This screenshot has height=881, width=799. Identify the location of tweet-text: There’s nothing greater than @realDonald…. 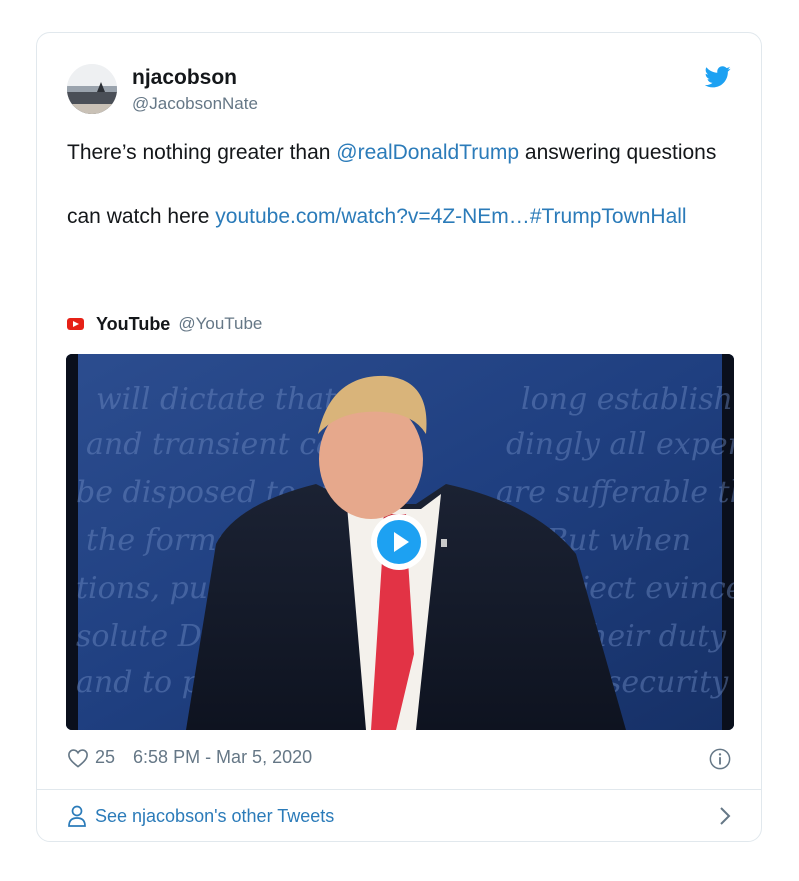
(397, 185).